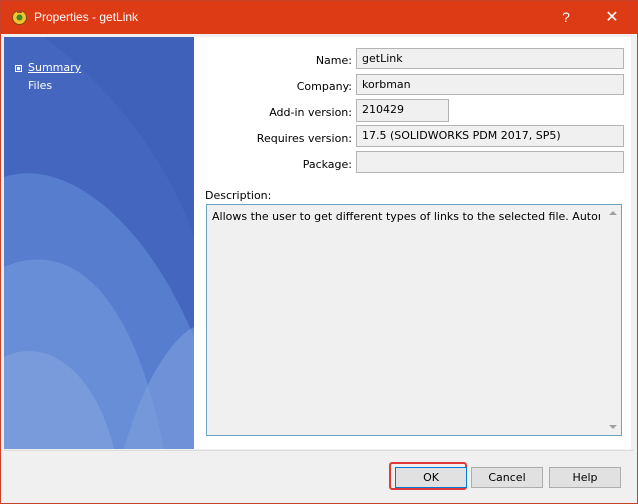  Describe the element at coordinates (490, 162) in the screenshot. I see `package-field` at that location.